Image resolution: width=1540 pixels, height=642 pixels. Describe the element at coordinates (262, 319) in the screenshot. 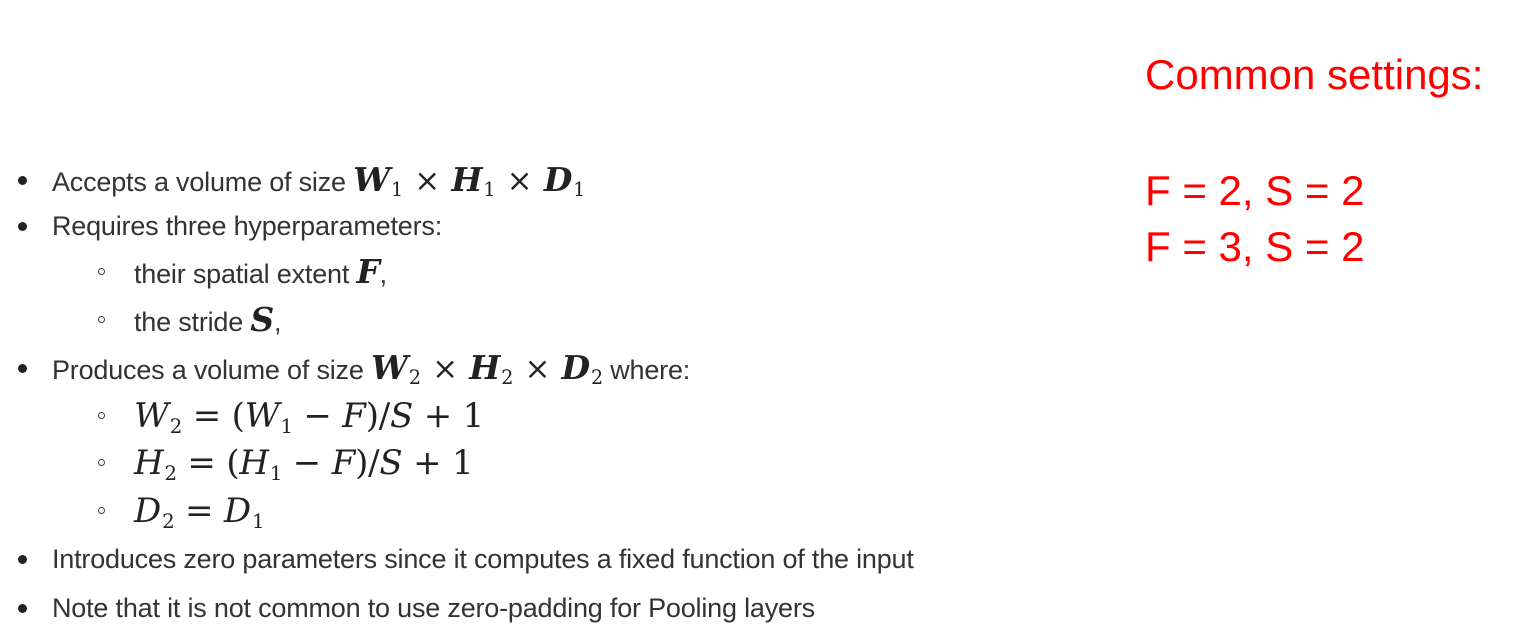

I see `math-variable-s: S` at that location.